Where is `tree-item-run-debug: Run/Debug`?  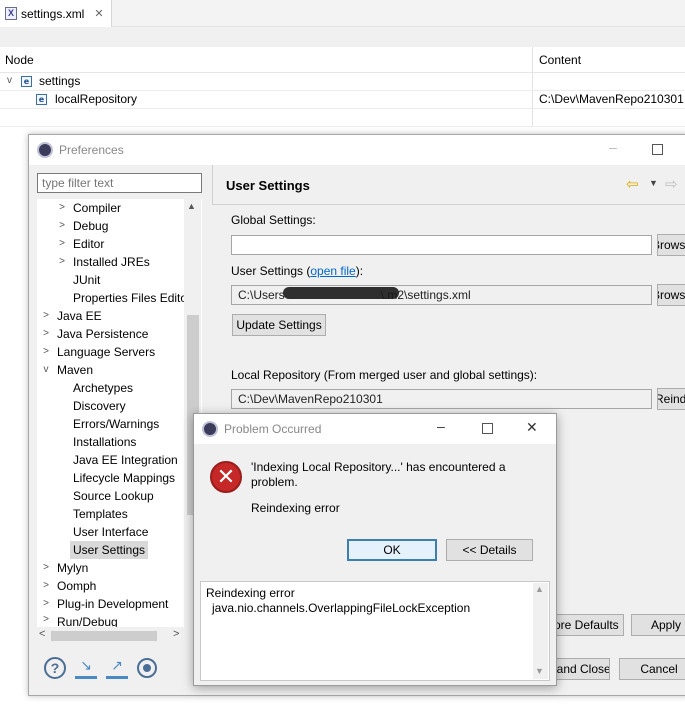
tree-item-run-debug: Run/Debug is located at coordinates (87, 620).